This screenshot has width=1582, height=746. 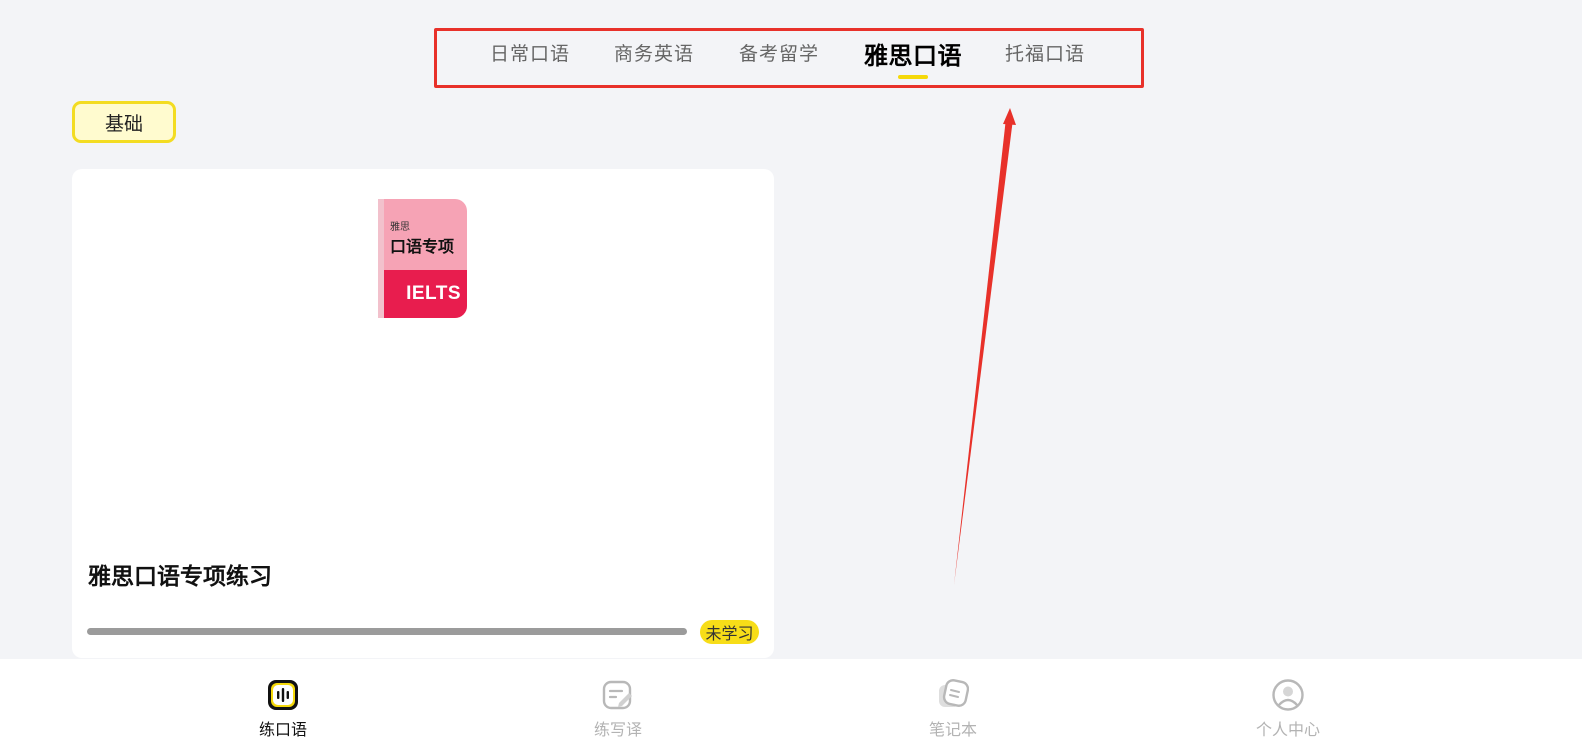 What do you see at coordinates (1287, 729) in the screenshot?
I see `nav-label-profile: 个人中心` at bounding box center [1287, 729].